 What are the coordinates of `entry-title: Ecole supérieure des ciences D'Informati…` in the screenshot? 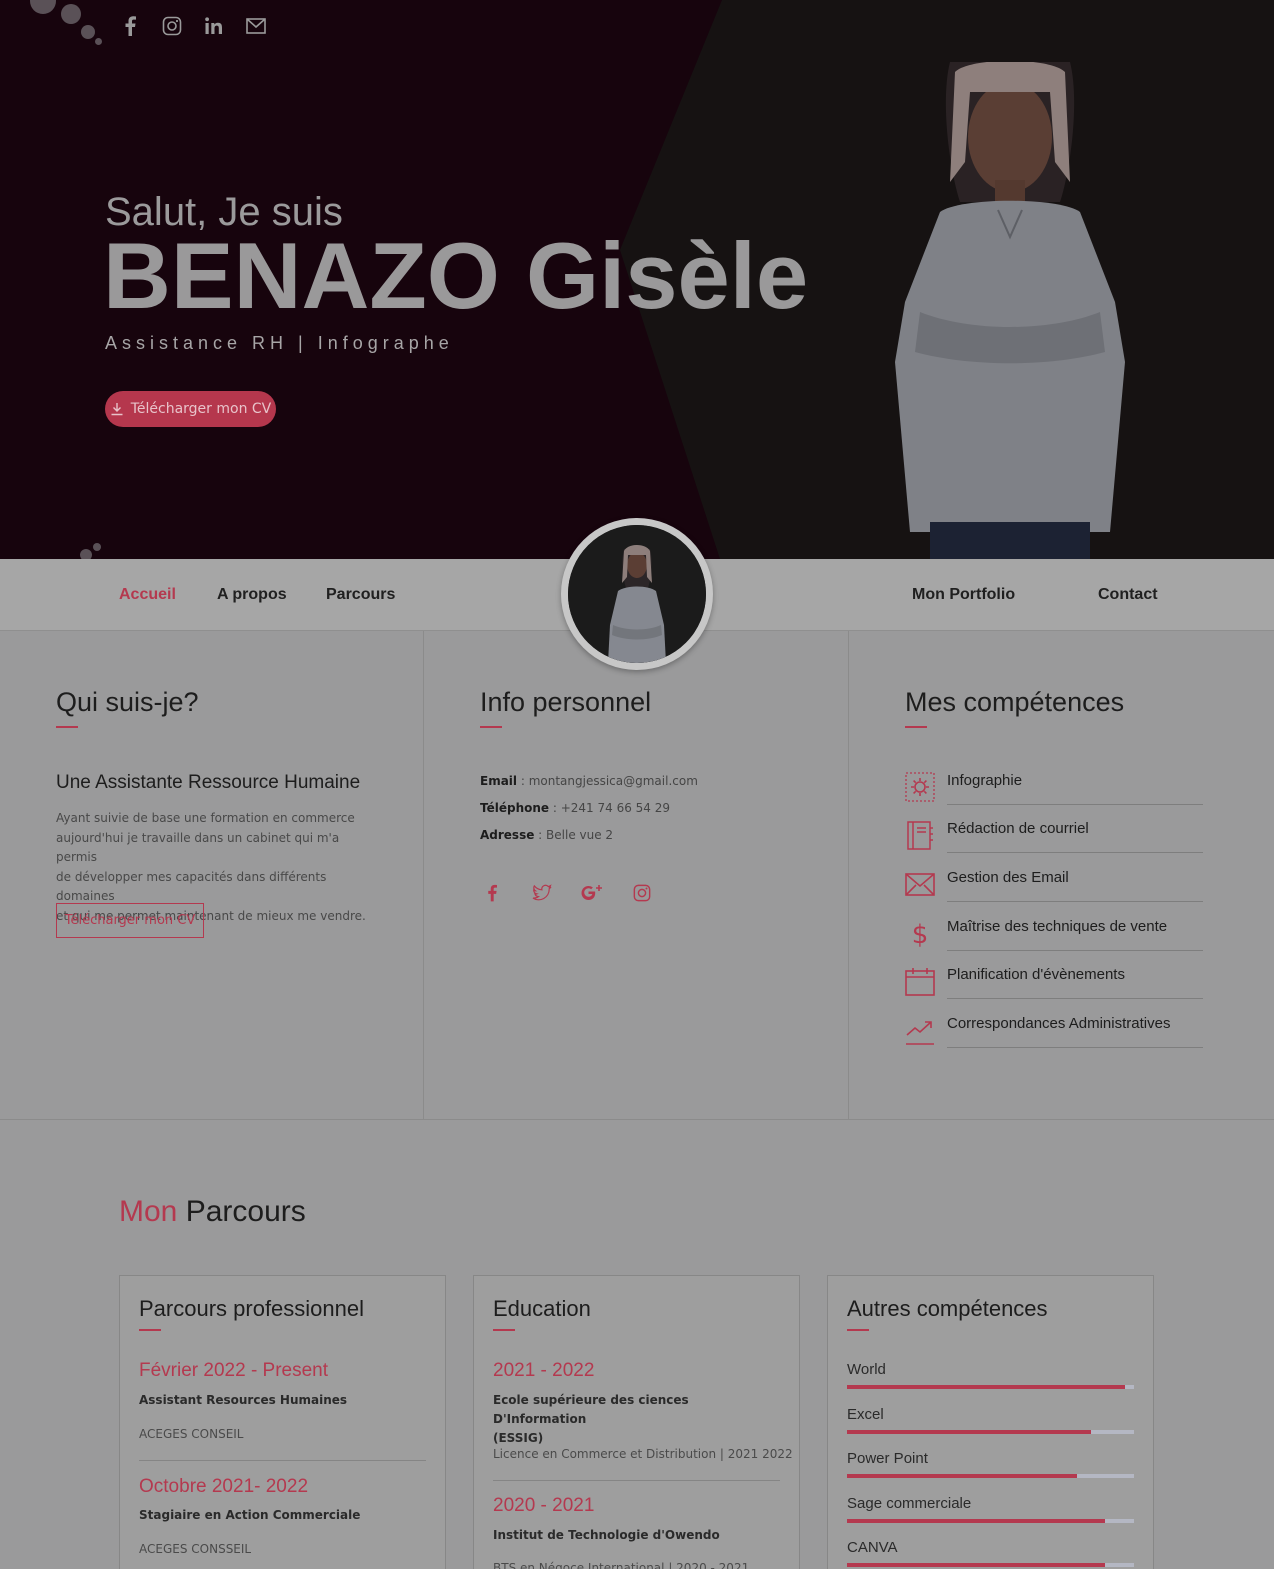 It's located at (628, 1419).